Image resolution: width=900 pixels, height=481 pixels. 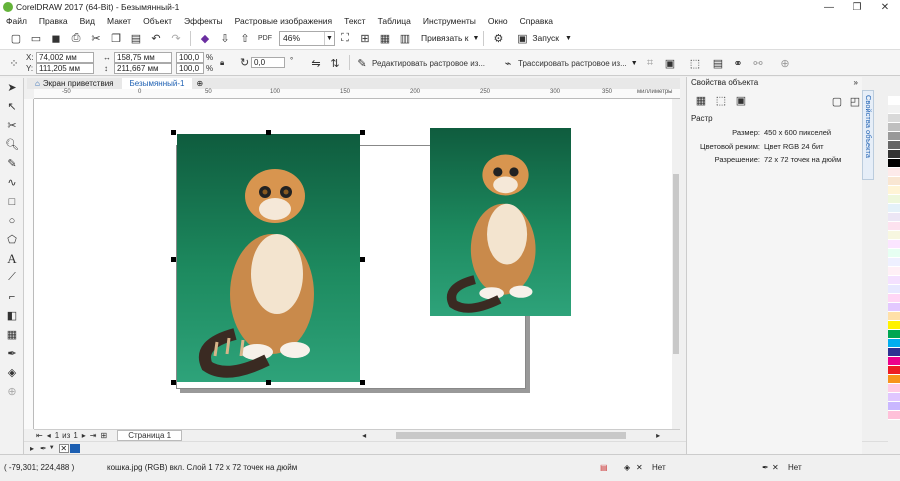 I want to click on horizontal-scrollbar-thumb, so click(x=511, y=435).